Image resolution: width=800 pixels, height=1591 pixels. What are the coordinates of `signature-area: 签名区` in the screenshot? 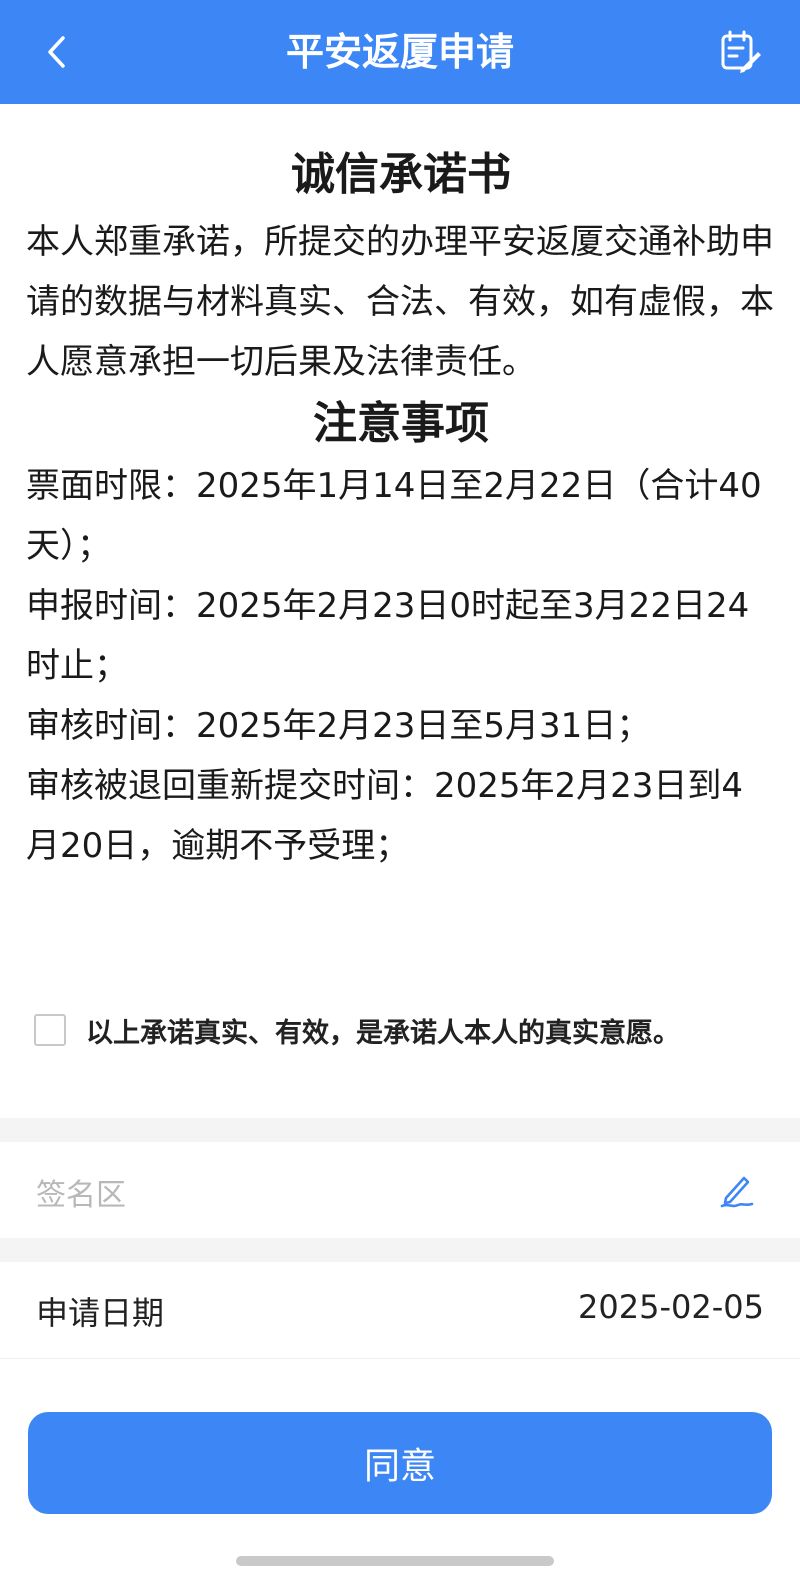 It's located at (400, 1190).